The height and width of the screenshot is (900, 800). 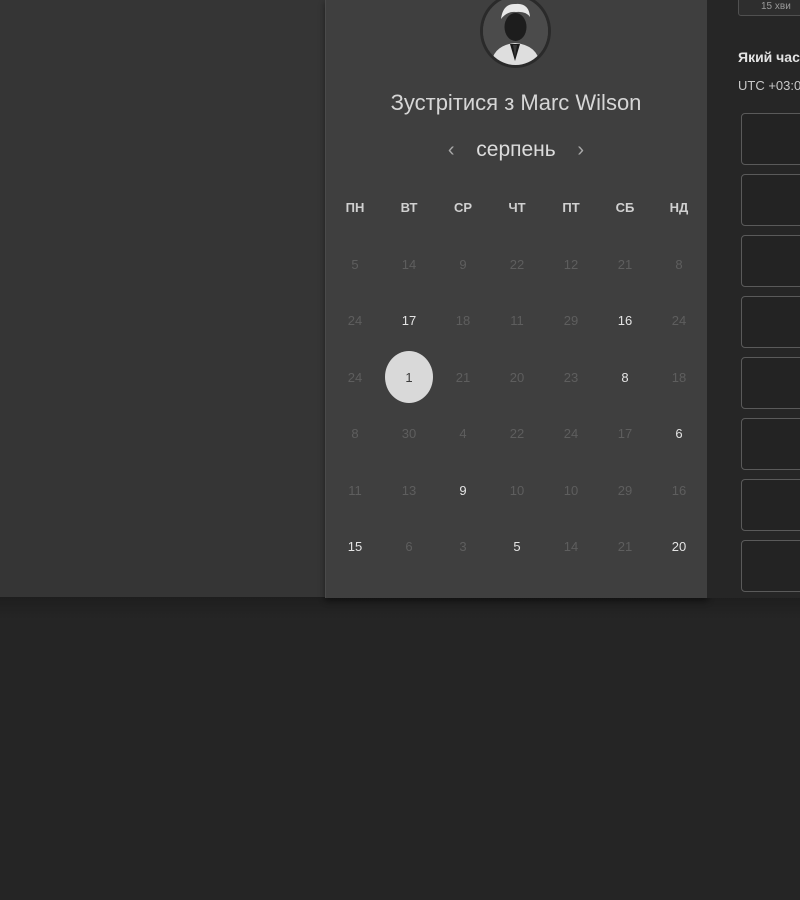 I want to click on weekday-label: ЧТ, so click(x=517, y=207).